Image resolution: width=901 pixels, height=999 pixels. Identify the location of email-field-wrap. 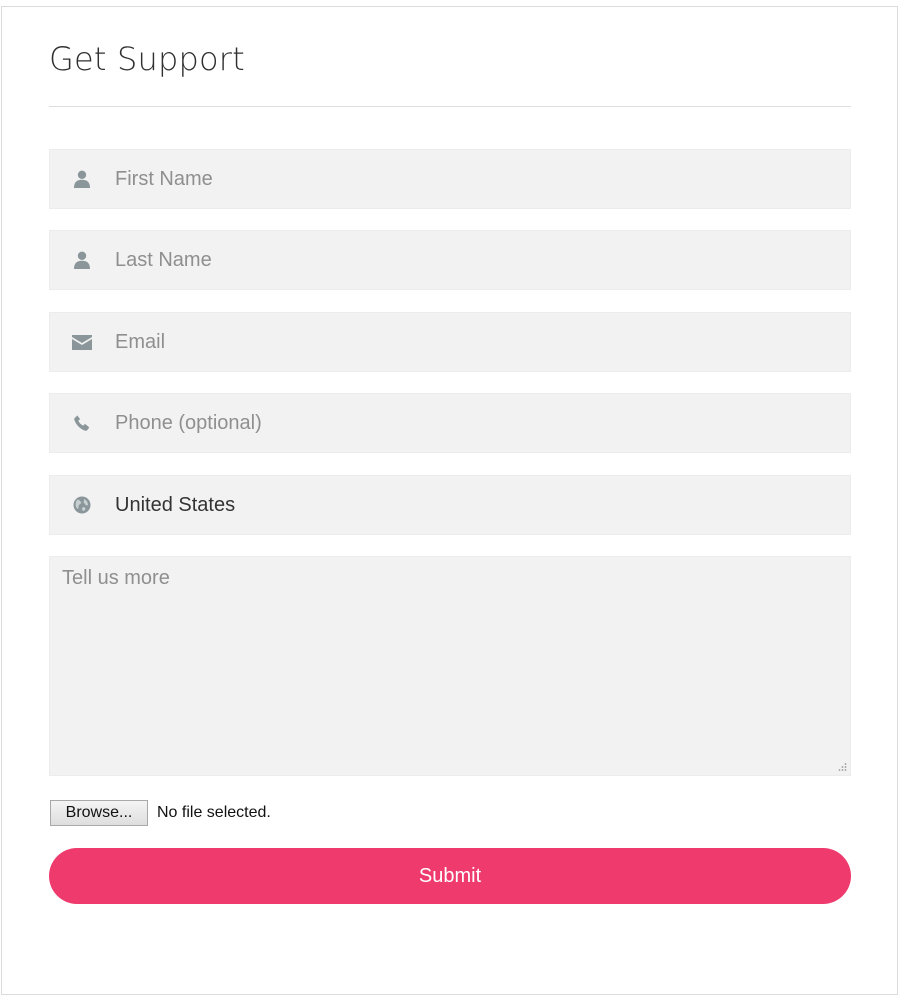
(450, 342).